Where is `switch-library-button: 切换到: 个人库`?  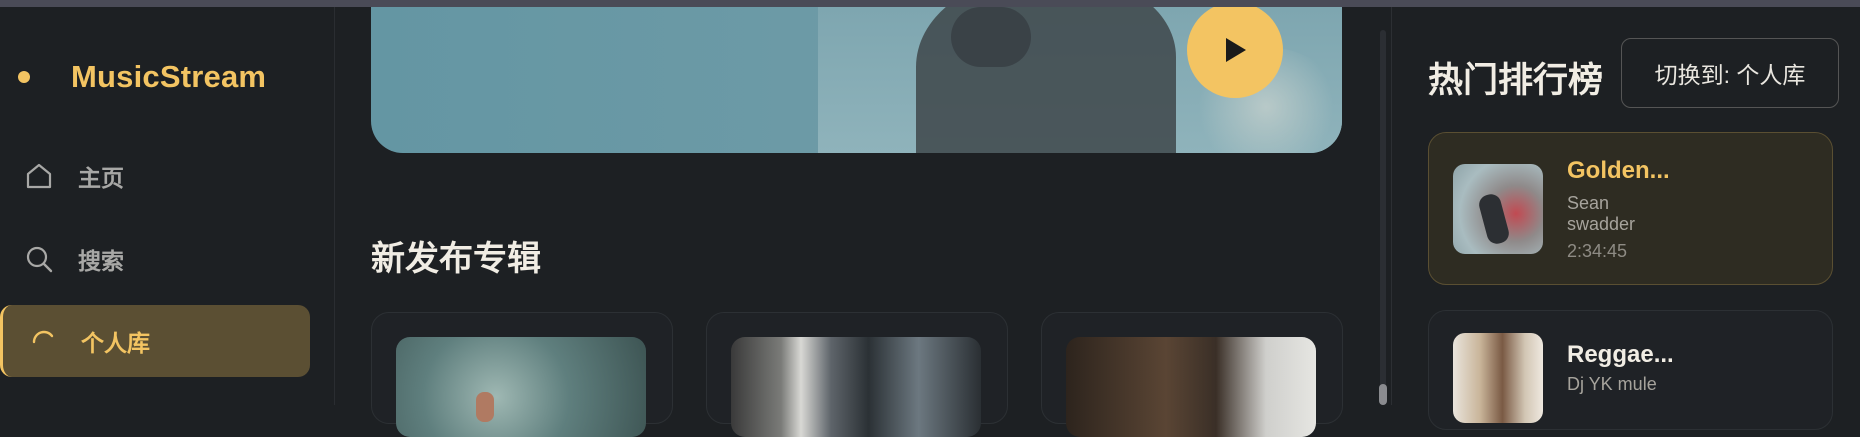
switch-library-button: 切换到: 个人库 is located at coordinates (1730, 73).